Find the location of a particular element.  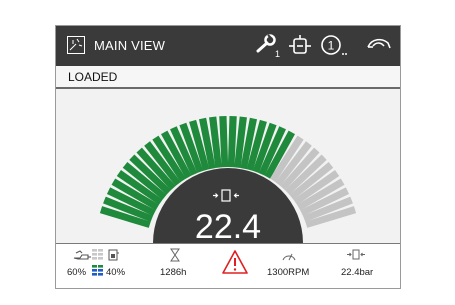

fuel-pump-icon is located at coordinates (82, 255).